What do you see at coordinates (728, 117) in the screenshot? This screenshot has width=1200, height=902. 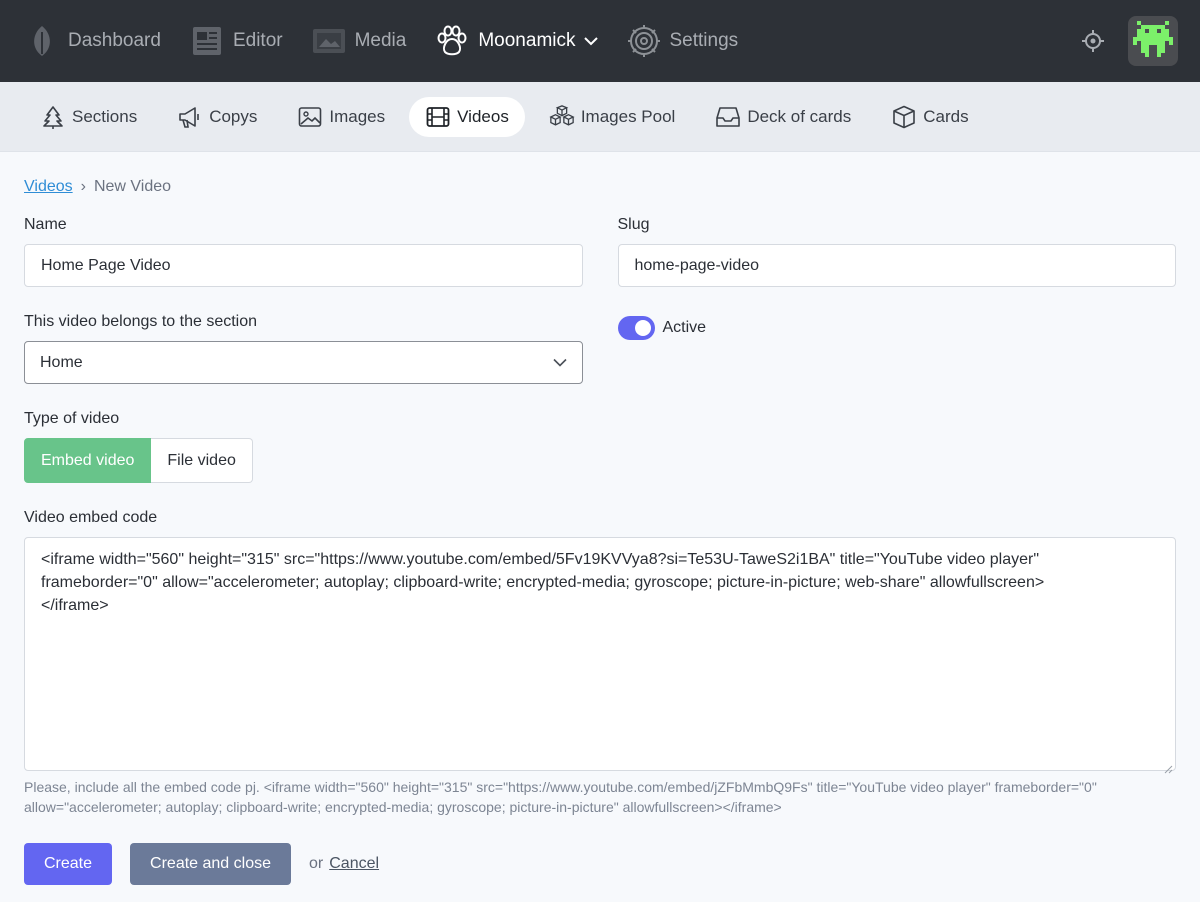 I see `inbox-icon` at bounding box center [728, 117].